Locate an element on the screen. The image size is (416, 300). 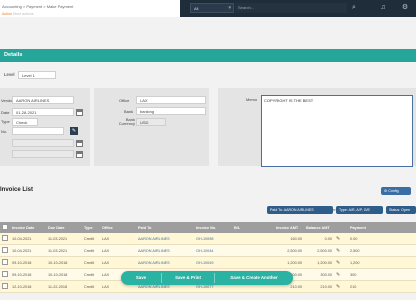
bank-currency-field: USD is located at coordinates (151, 122).